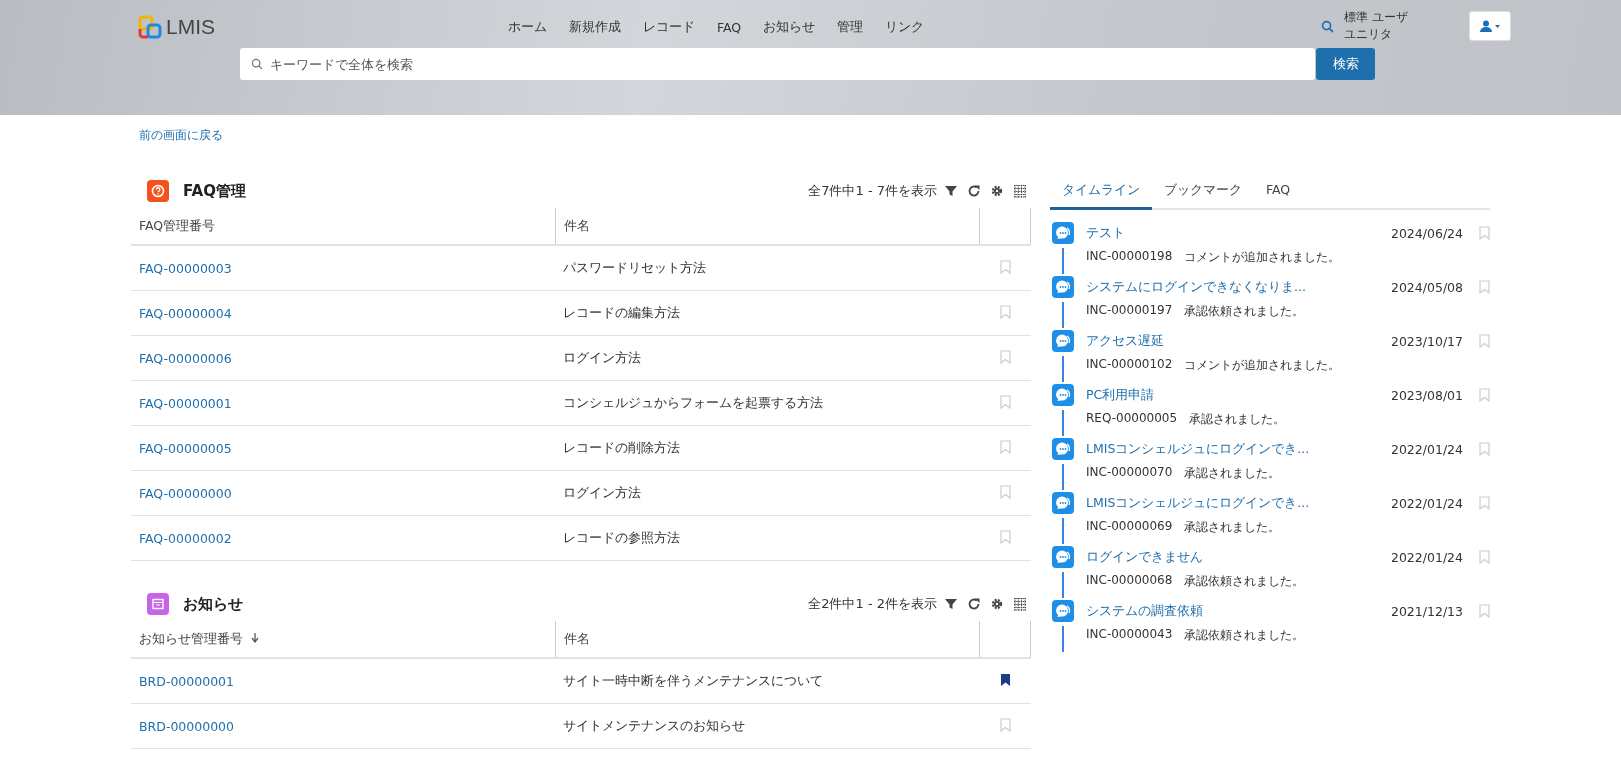 The height and width of the screenshot is (766, 1621). What do you see at coordinates (1129, 527) in the screenshot?
I see `record-number: INC-00000069` at bounding box center [1129, 527].